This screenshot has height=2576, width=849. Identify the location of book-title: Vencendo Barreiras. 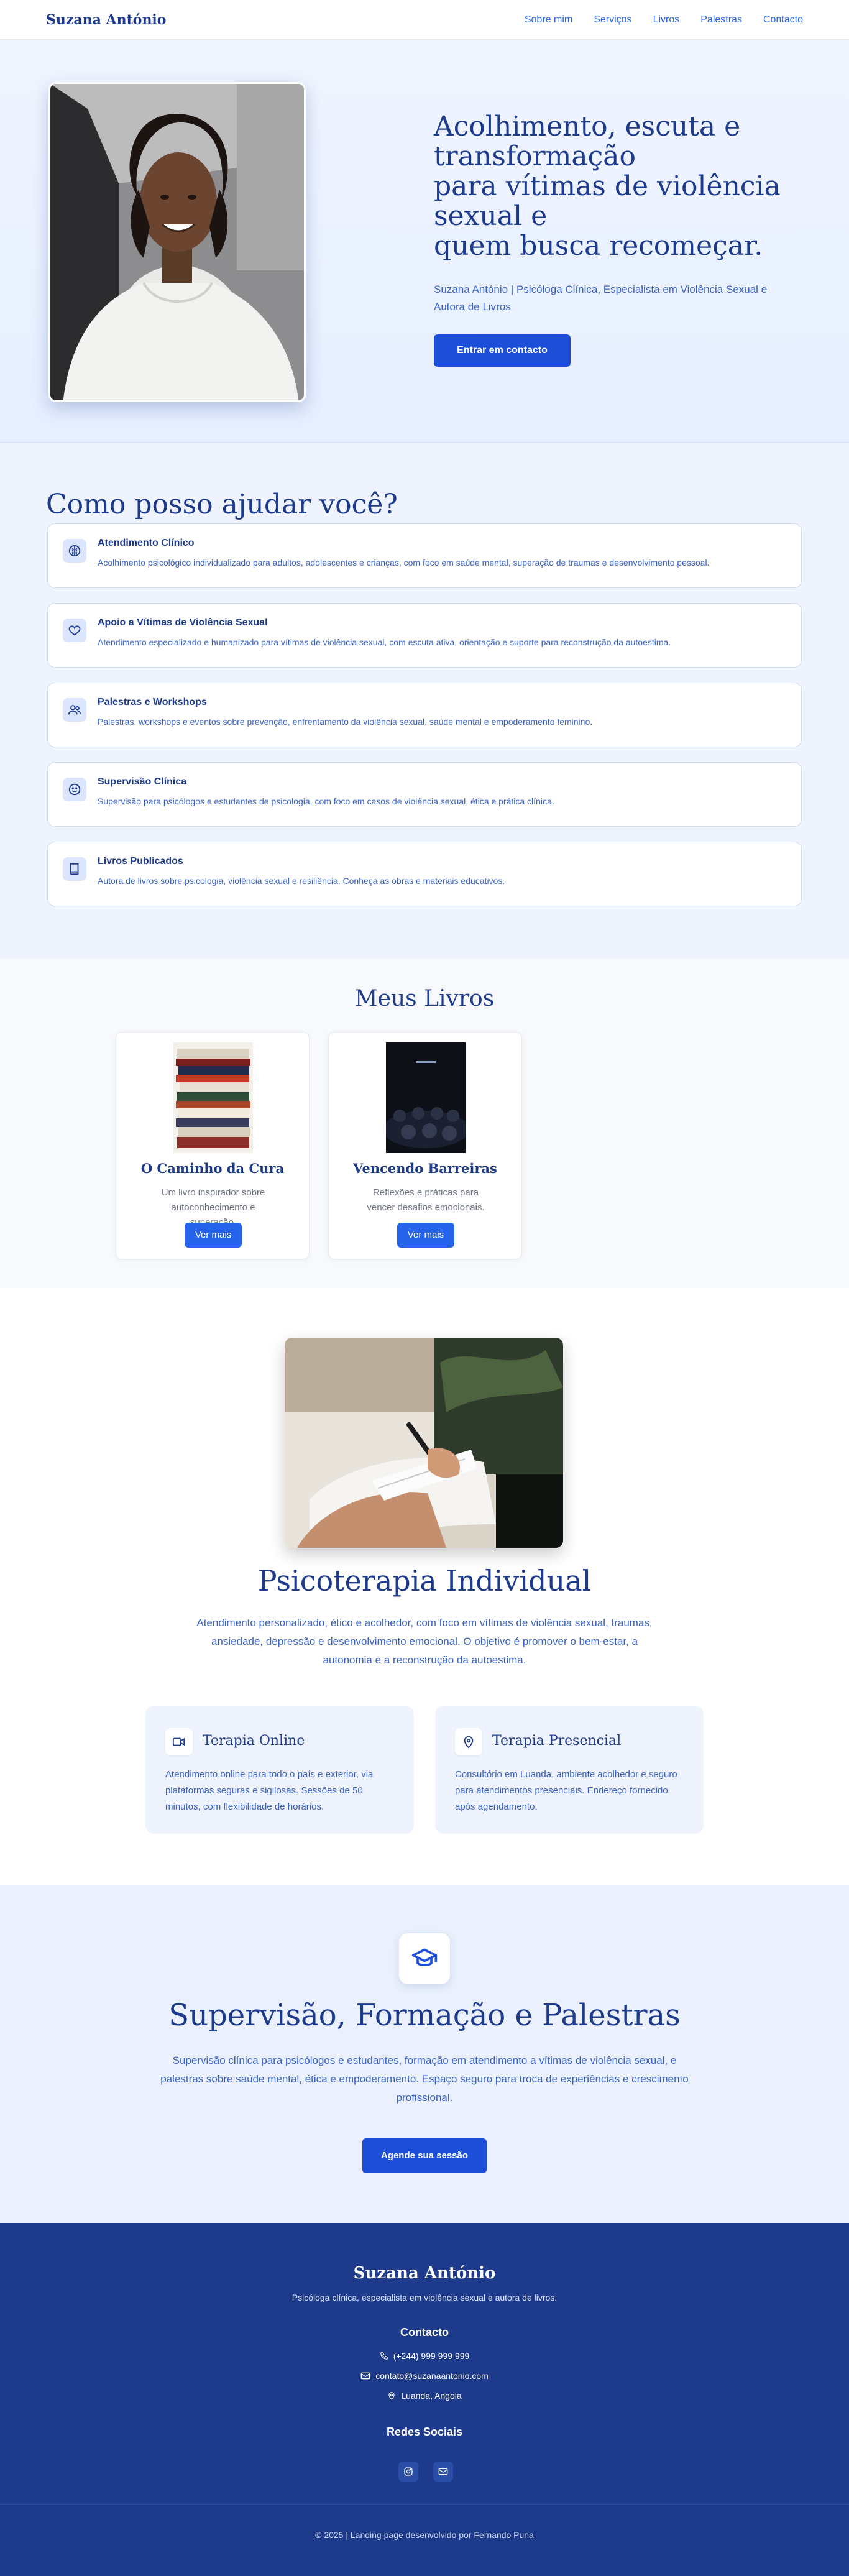
(425, 1168).